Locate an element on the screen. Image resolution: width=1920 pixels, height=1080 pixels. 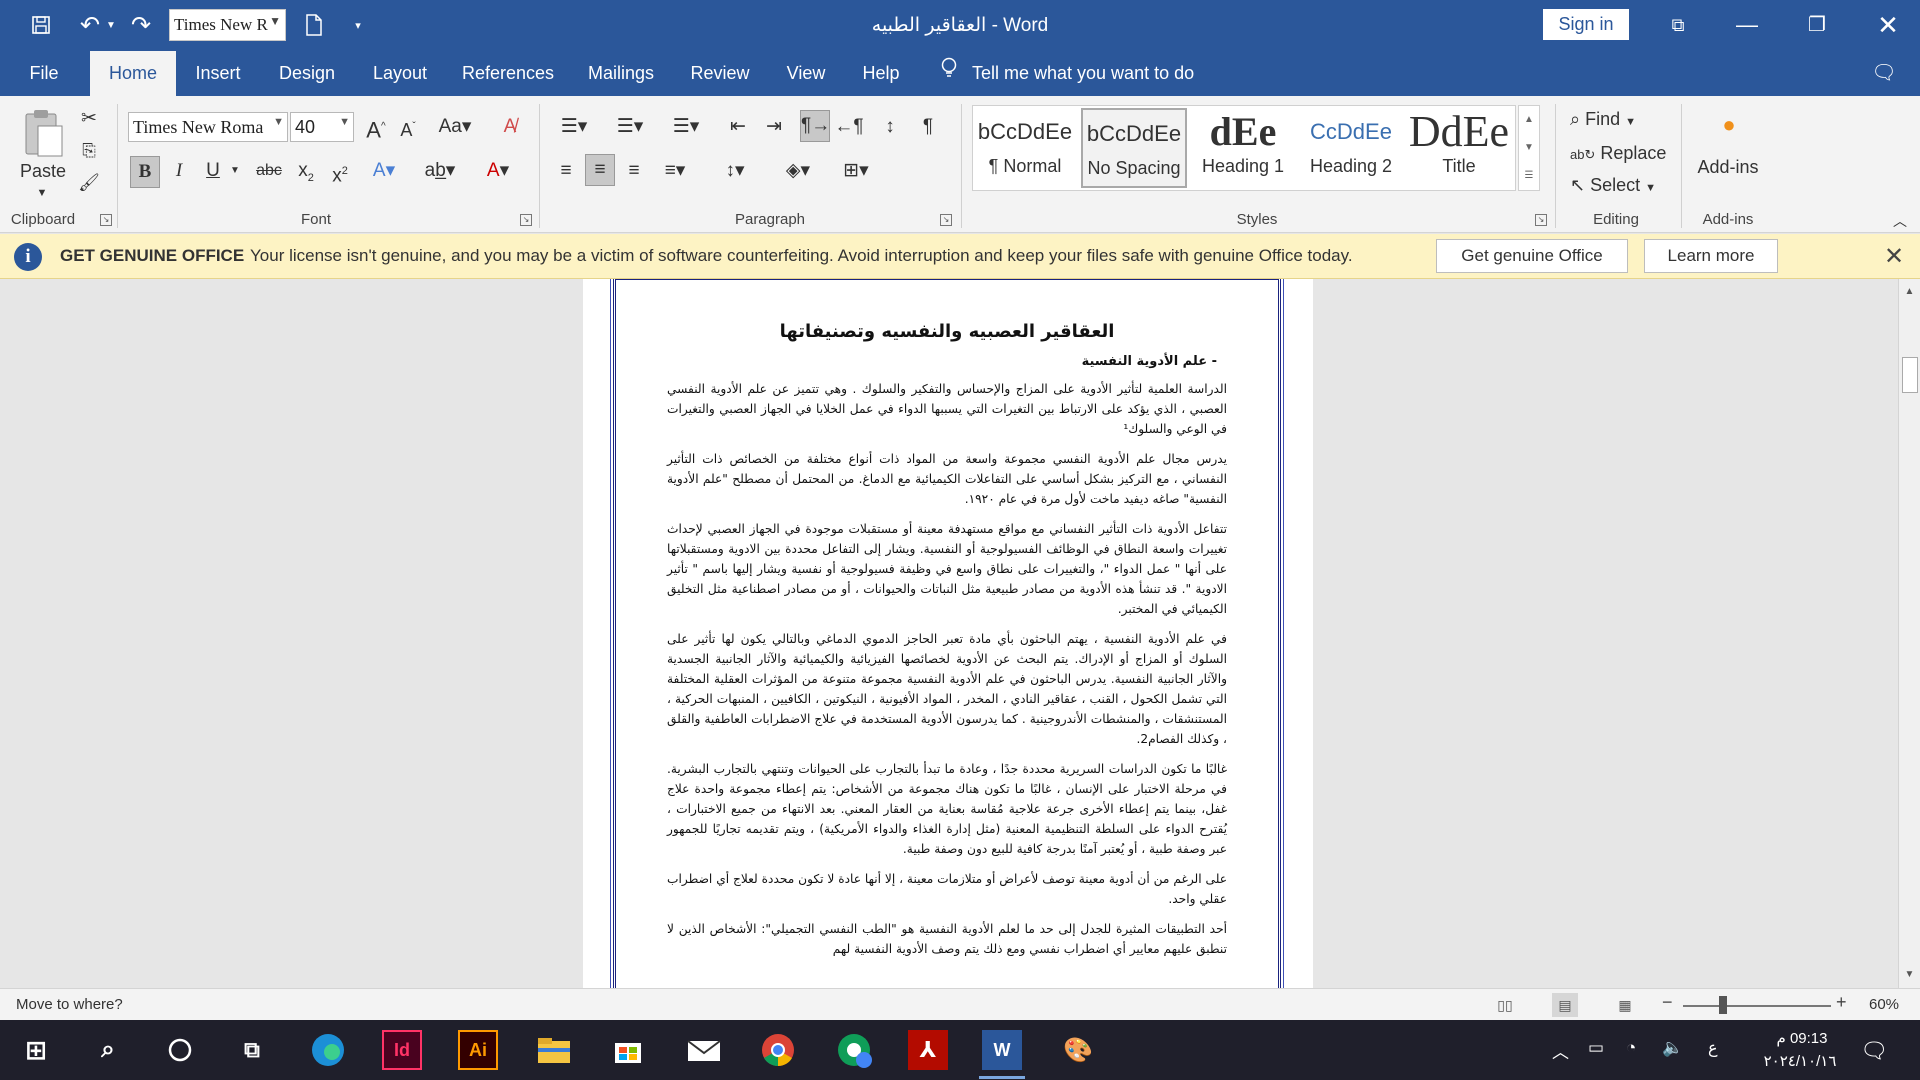
copy-icon: ⎘ is located at coordinates (89, 151).